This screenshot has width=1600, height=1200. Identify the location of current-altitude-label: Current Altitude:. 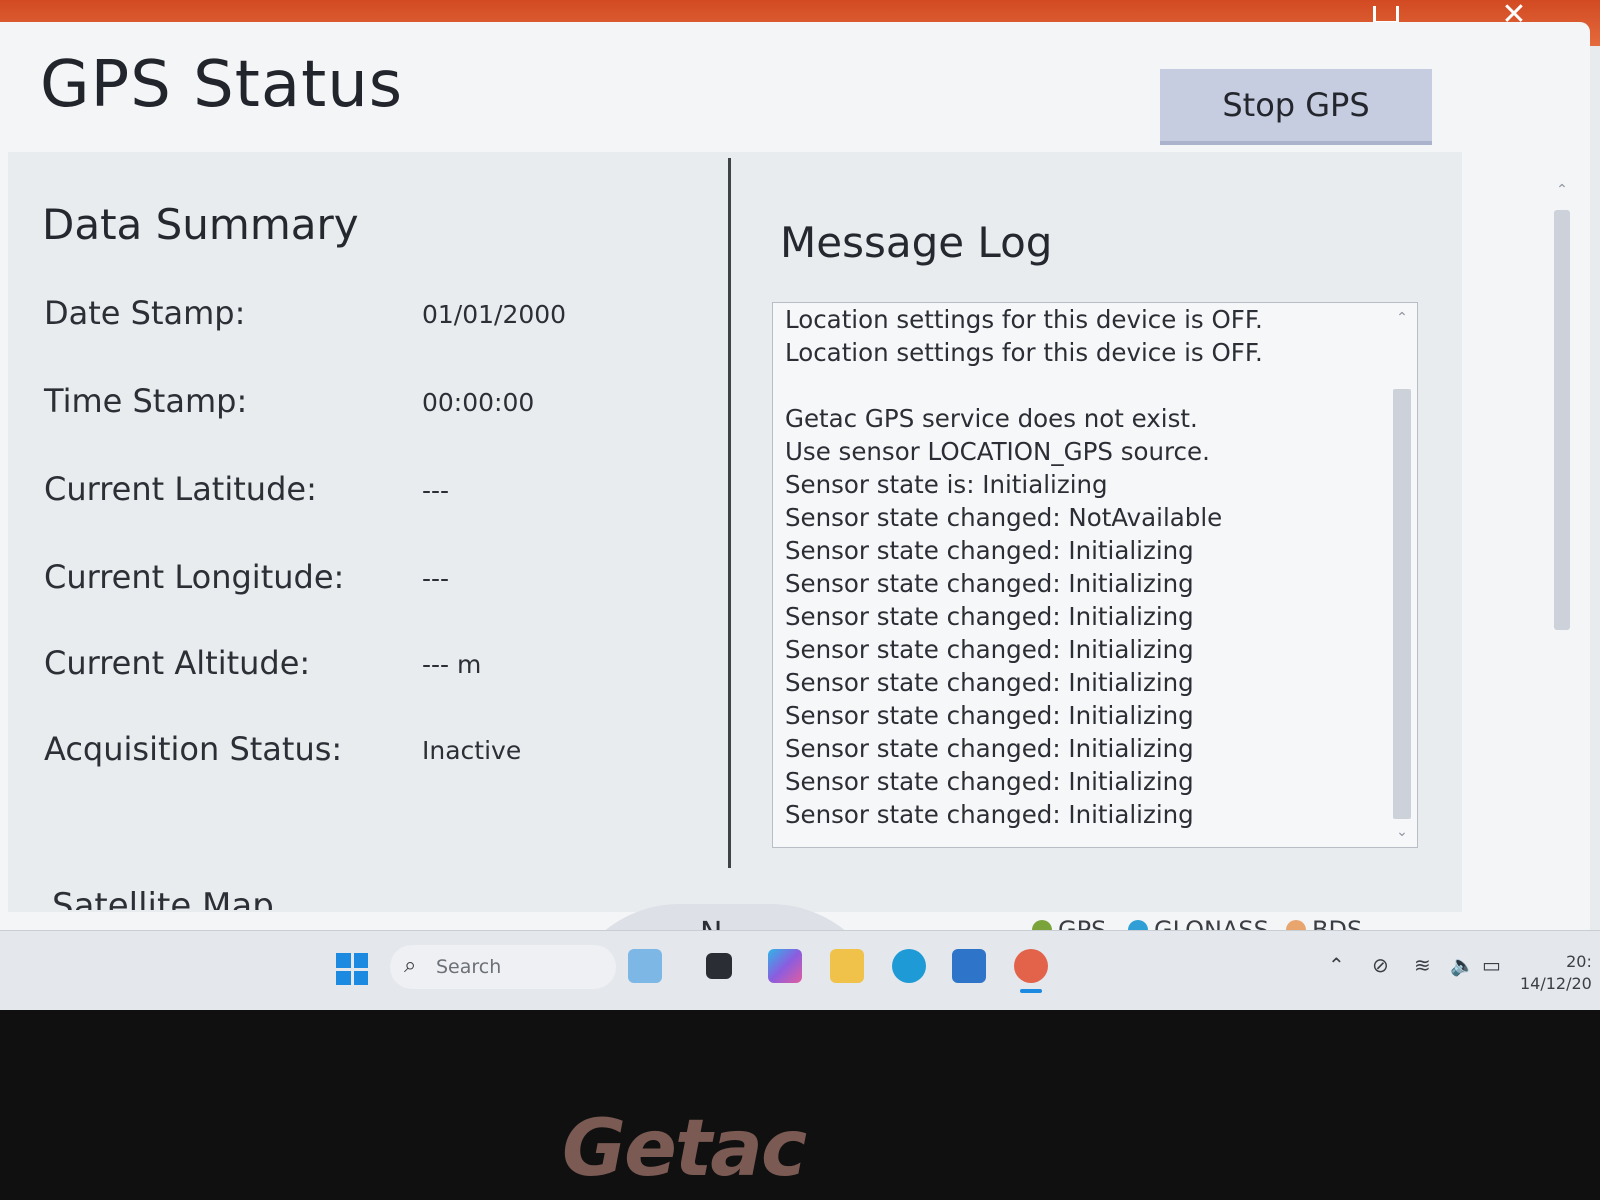
(177, 663).